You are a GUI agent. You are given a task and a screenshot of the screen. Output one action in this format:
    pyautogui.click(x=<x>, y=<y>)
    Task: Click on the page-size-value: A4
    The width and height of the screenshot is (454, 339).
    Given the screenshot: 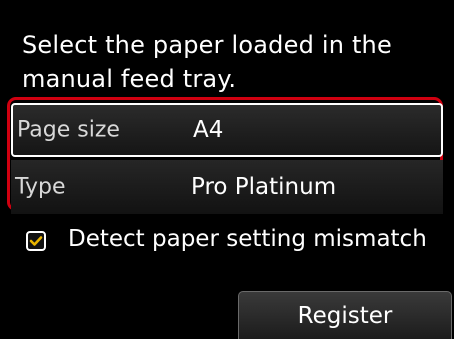 What is the action you would take?
    pyautogui.click(x=208, y=130)
    